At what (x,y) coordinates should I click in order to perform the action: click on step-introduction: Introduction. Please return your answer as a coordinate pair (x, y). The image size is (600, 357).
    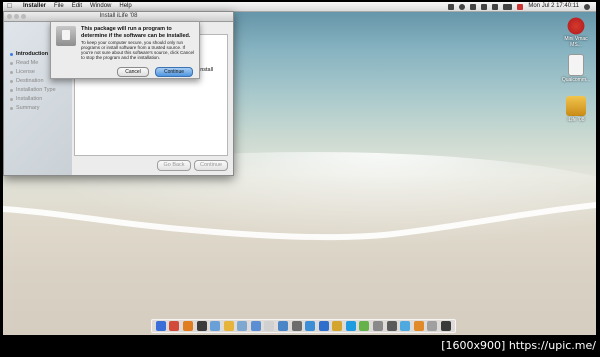
    Looking at the image, I should click on (33, 54).